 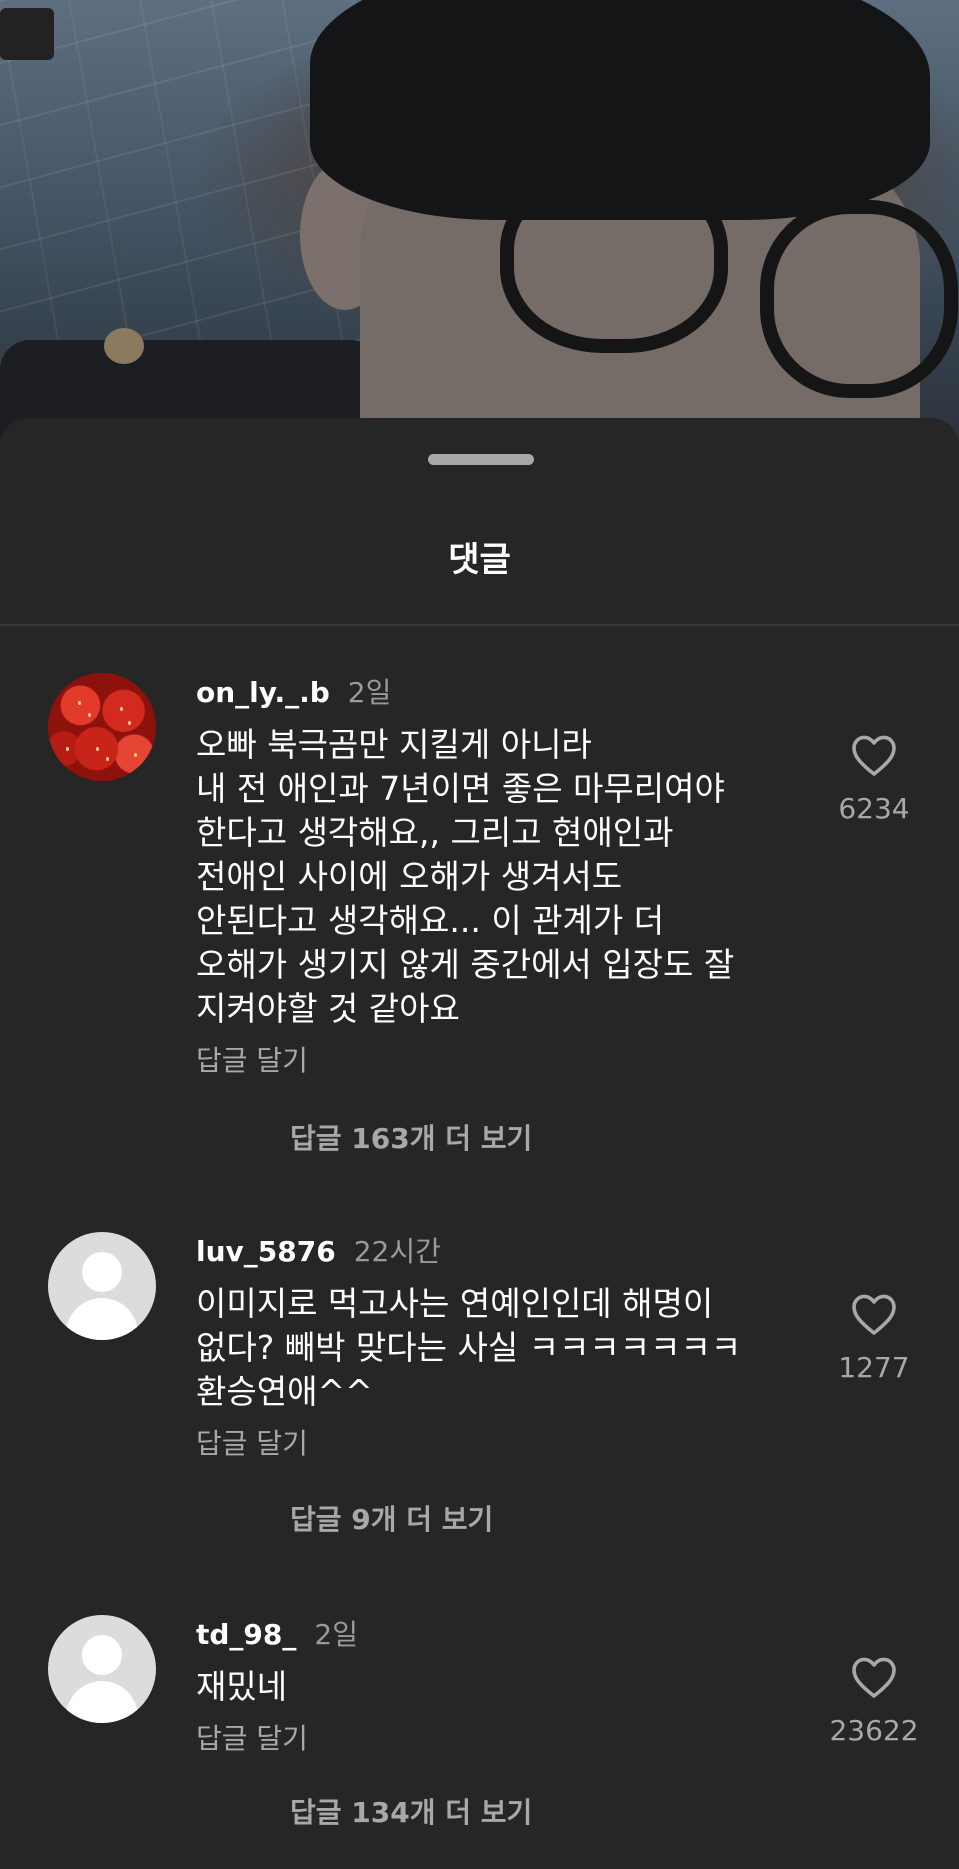 I want to click on comment-meta: td_98_ 2일, so click(x=277, y=1635).